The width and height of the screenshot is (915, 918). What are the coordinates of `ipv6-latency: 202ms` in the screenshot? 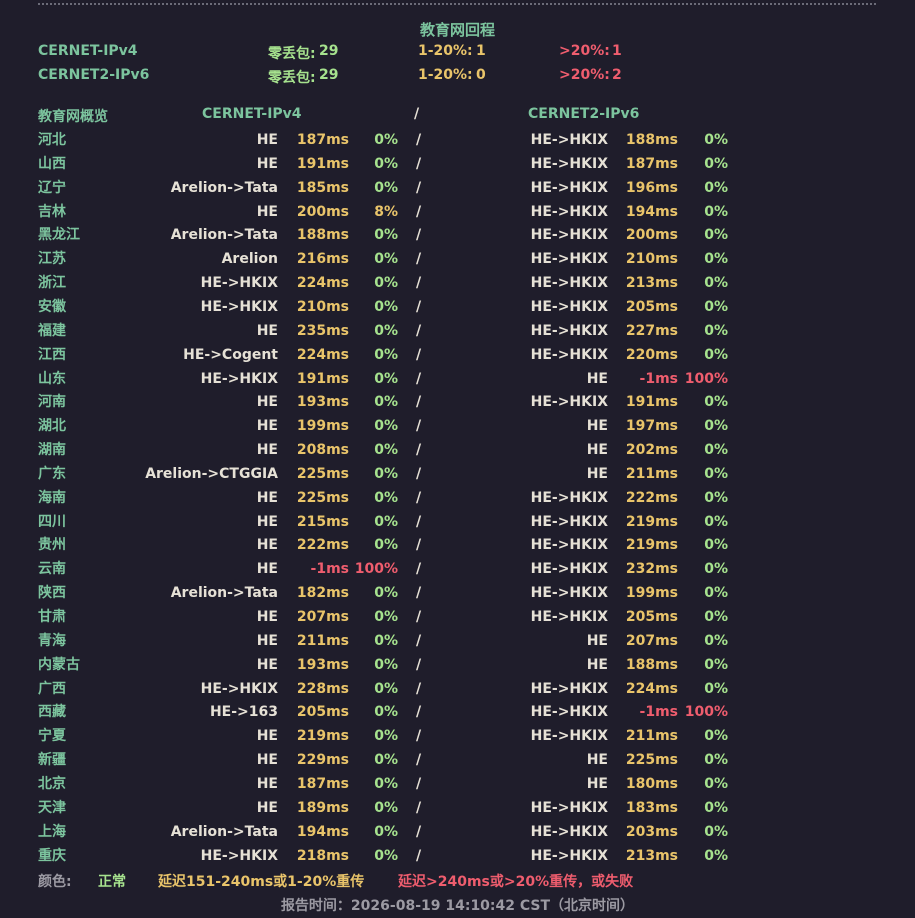 It's located at (651, 450).